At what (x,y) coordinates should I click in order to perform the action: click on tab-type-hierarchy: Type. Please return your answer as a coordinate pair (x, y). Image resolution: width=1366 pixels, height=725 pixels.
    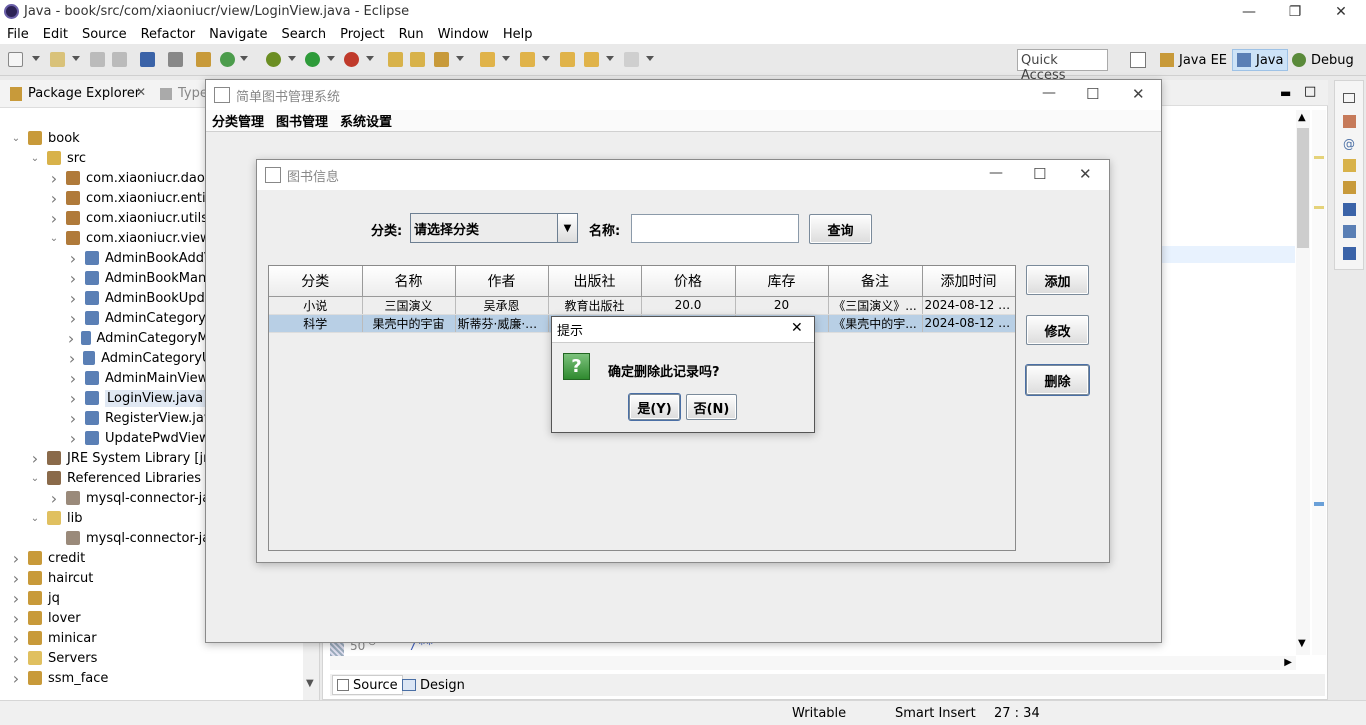
    Looking at the image, I should click on (193, 93).